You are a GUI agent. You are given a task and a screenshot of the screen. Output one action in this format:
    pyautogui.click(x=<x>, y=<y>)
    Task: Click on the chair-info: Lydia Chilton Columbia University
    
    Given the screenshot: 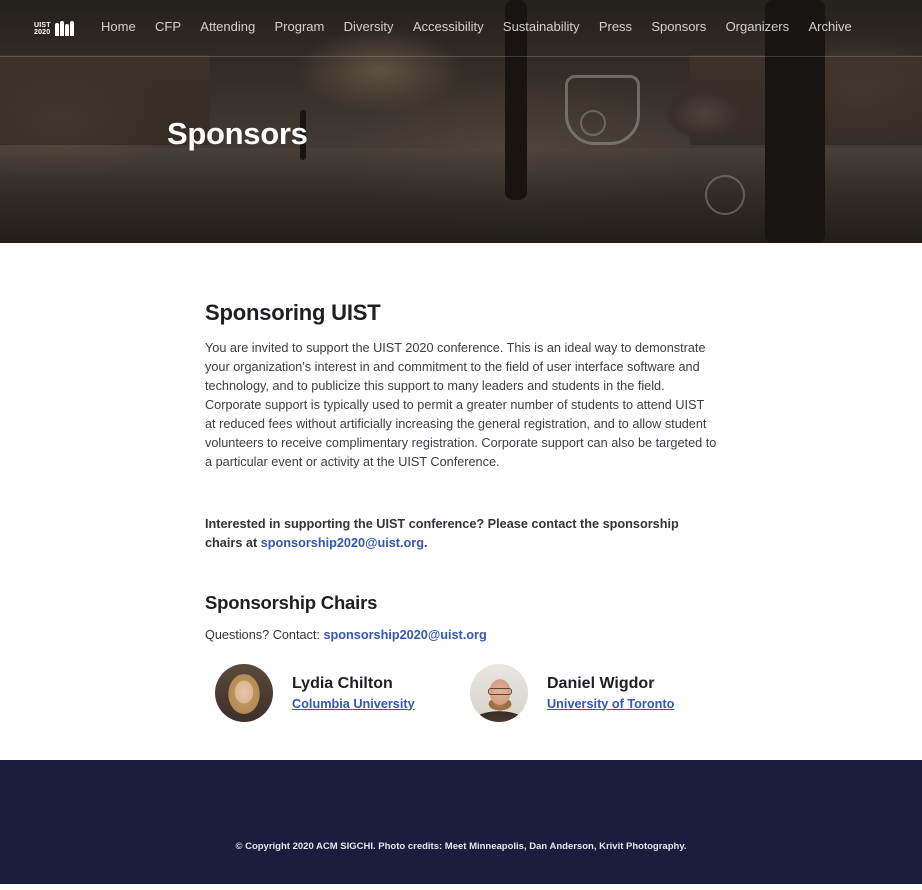 What is the action you would take?
    pyautogui.click(x=353, y=693)
    